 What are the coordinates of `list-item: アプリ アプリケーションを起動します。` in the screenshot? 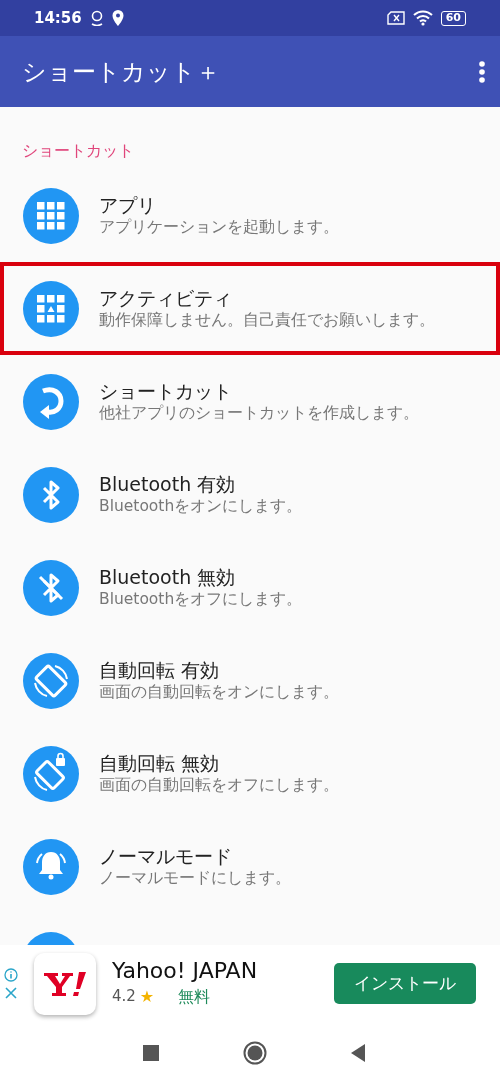 It's located at (250, 215).